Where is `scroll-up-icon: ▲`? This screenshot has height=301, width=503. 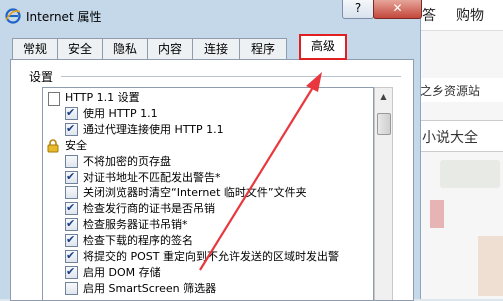
scroll-up-icon: ▲ is located at coordinates (383, 96).